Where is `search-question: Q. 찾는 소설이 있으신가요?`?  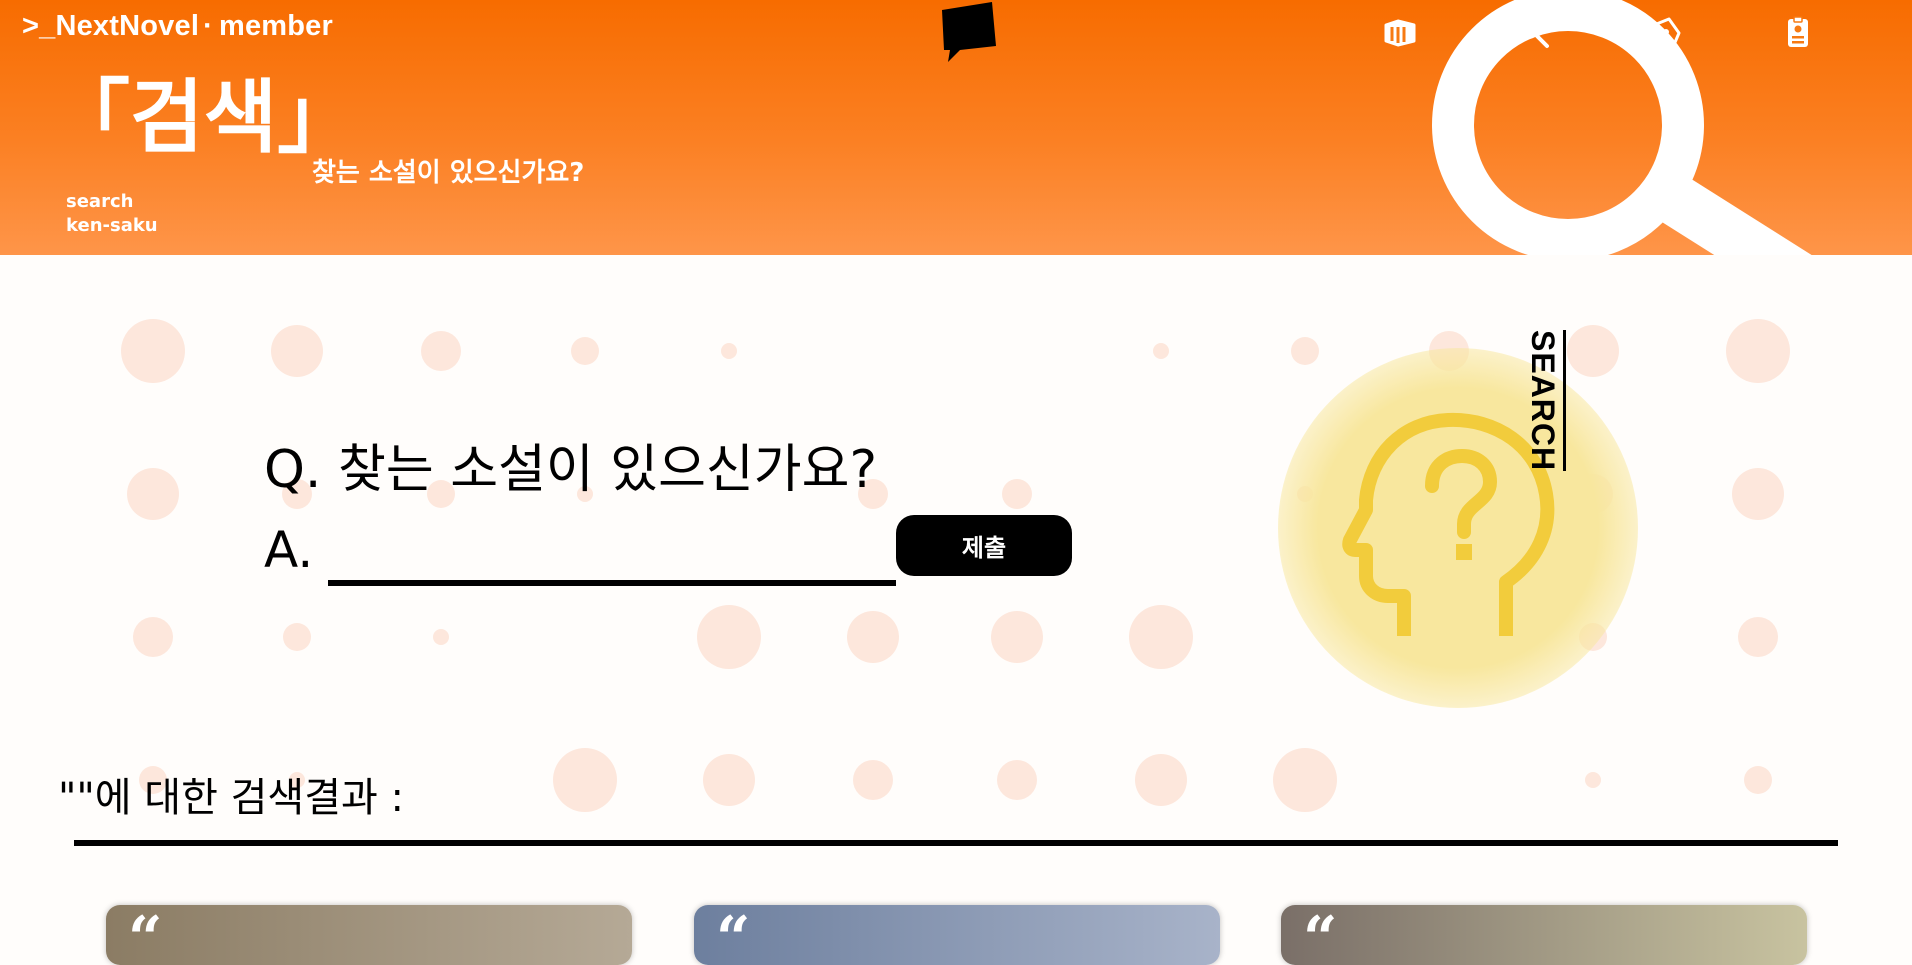
search-question: Q. 찾는 소설이 있으신가요? is located at coordinates (571, 470).